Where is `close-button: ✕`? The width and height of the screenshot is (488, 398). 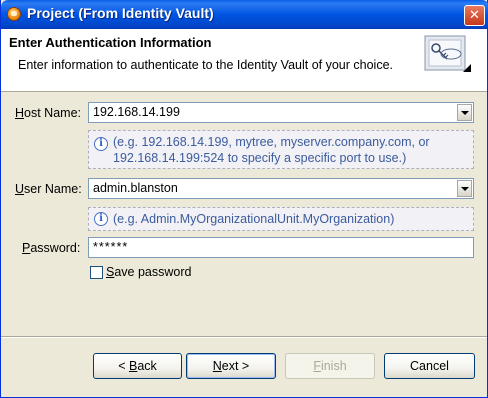 close-button: ✕ is located at coordinates (474, 15).